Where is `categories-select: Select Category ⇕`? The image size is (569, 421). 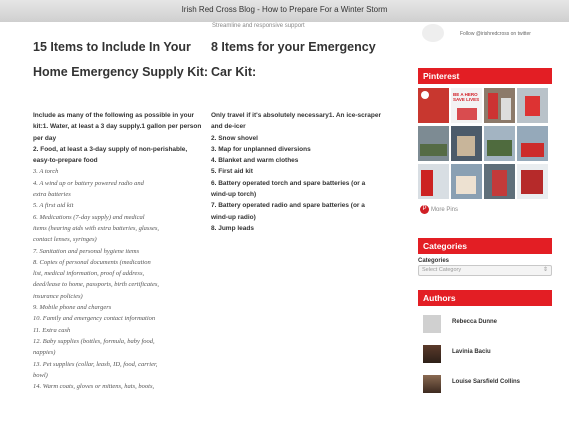
categories-select: Select Category ⇕ is located at coordinates (485, 270).